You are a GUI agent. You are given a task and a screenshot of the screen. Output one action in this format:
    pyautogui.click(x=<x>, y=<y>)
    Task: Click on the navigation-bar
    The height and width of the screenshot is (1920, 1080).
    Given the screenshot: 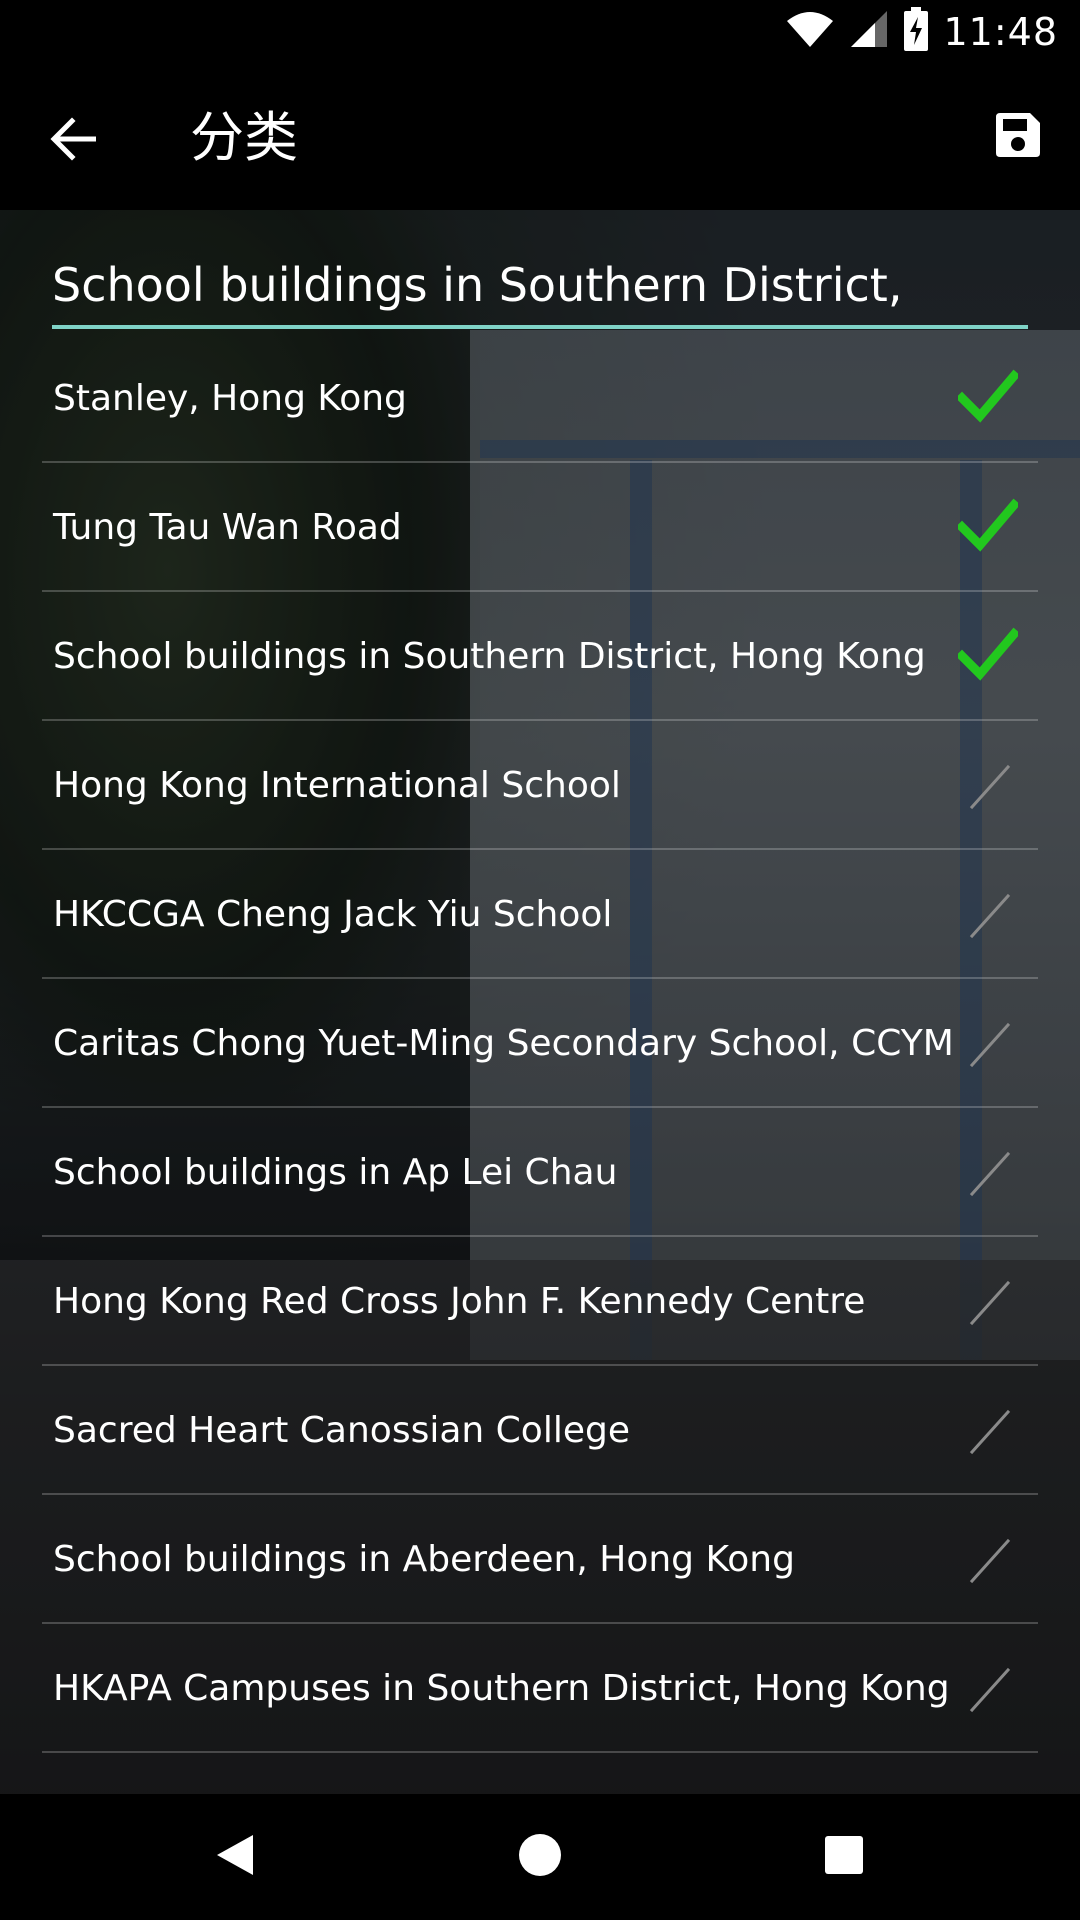 What is the action you would take?
    pyautogui.click(x=540, y=1857)
    